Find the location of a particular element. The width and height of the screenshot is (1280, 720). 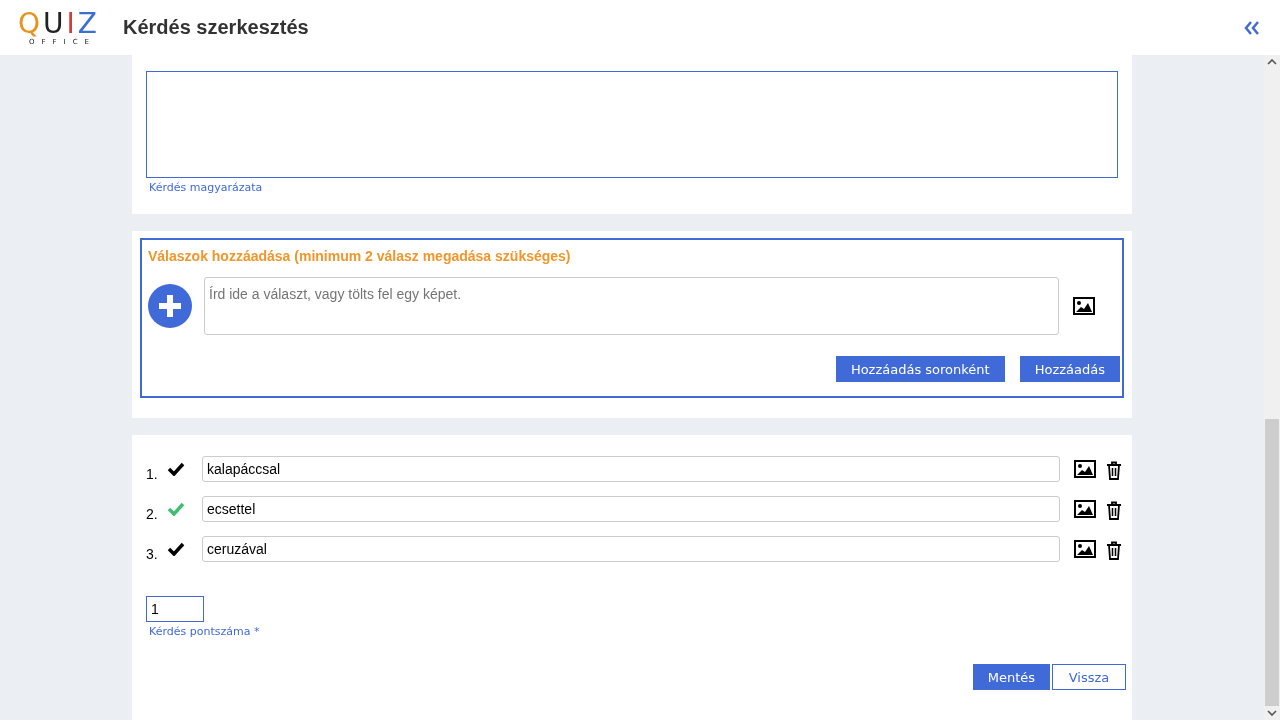

add-answers-title: Válaszok hozzáadása (minimum 2 válasz megadása szükséges) is located at coordinates (360, 256).